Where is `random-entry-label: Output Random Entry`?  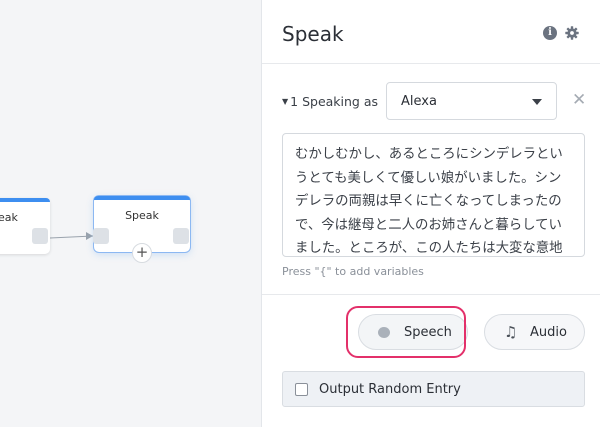 random-entry-label: Output Random Entry is located at coordinates (390, 389).